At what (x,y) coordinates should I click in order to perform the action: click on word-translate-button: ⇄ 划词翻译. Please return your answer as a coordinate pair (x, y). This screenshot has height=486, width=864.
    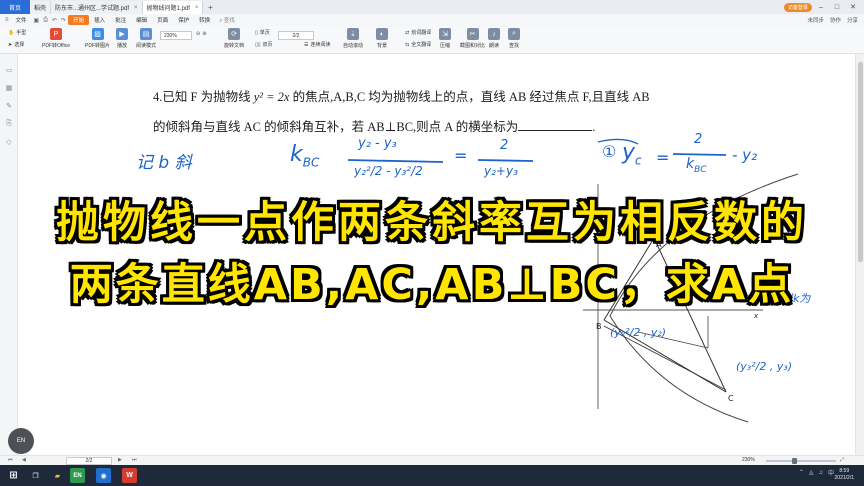
    Looking at the image, I should click on (418, 33).